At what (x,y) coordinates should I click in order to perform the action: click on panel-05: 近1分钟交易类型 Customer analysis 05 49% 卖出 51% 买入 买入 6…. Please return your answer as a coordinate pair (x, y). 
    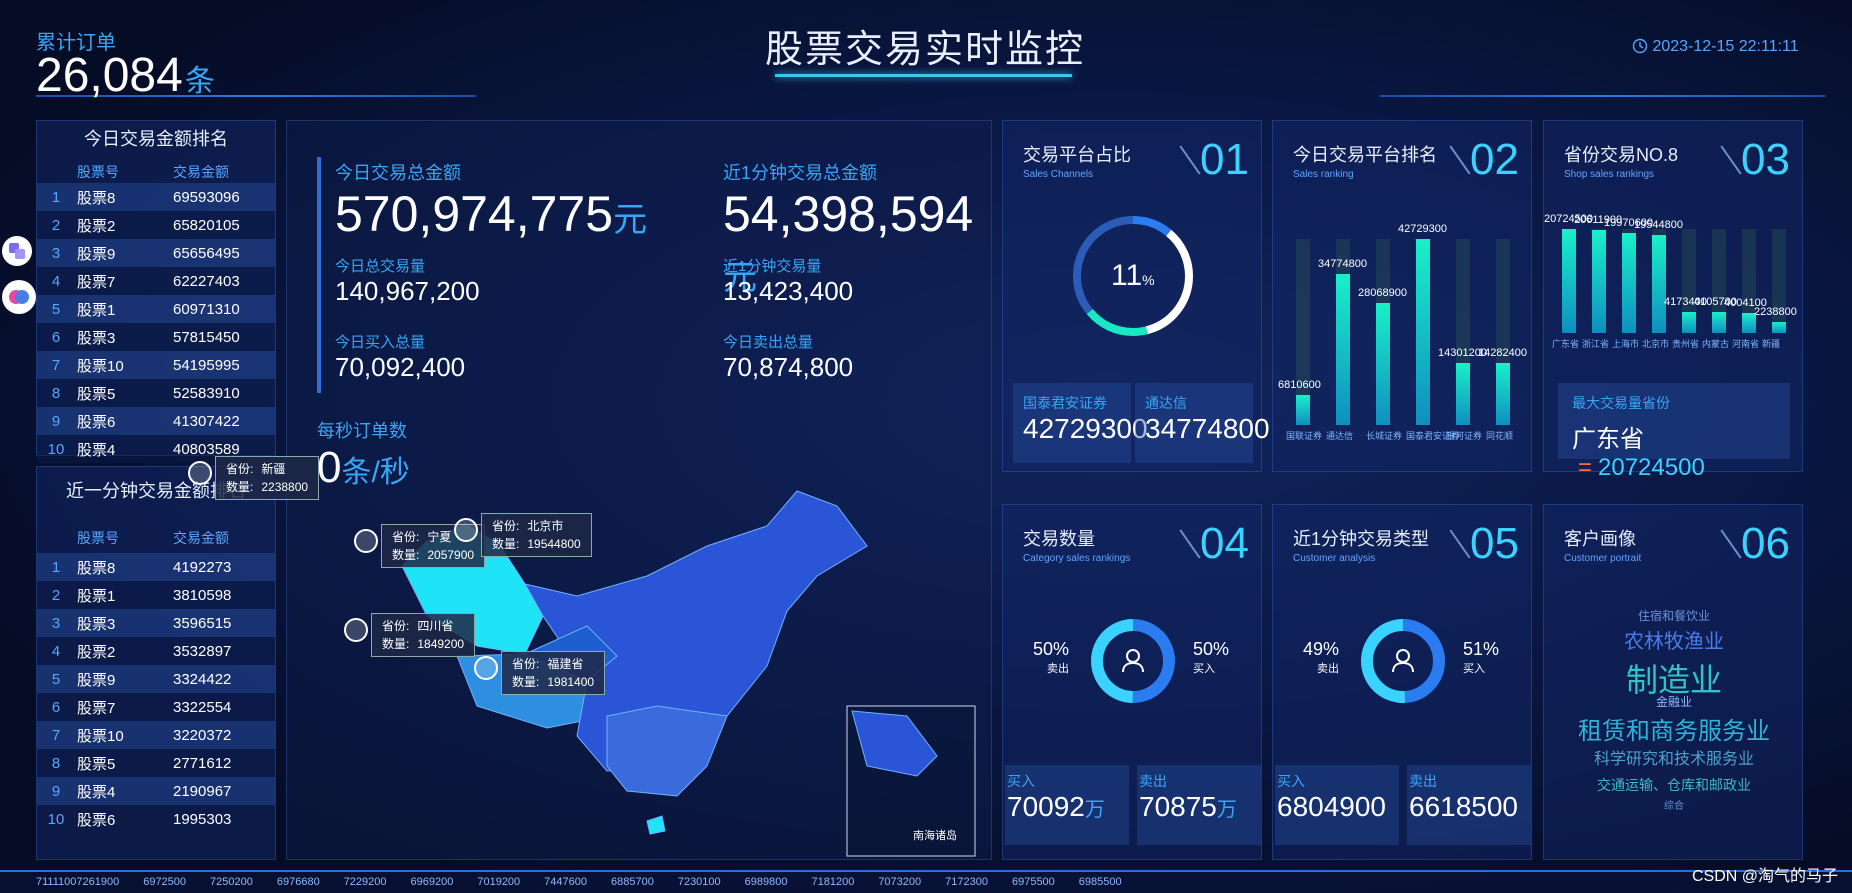
    Looking at the image, I should click on (1402, 682).